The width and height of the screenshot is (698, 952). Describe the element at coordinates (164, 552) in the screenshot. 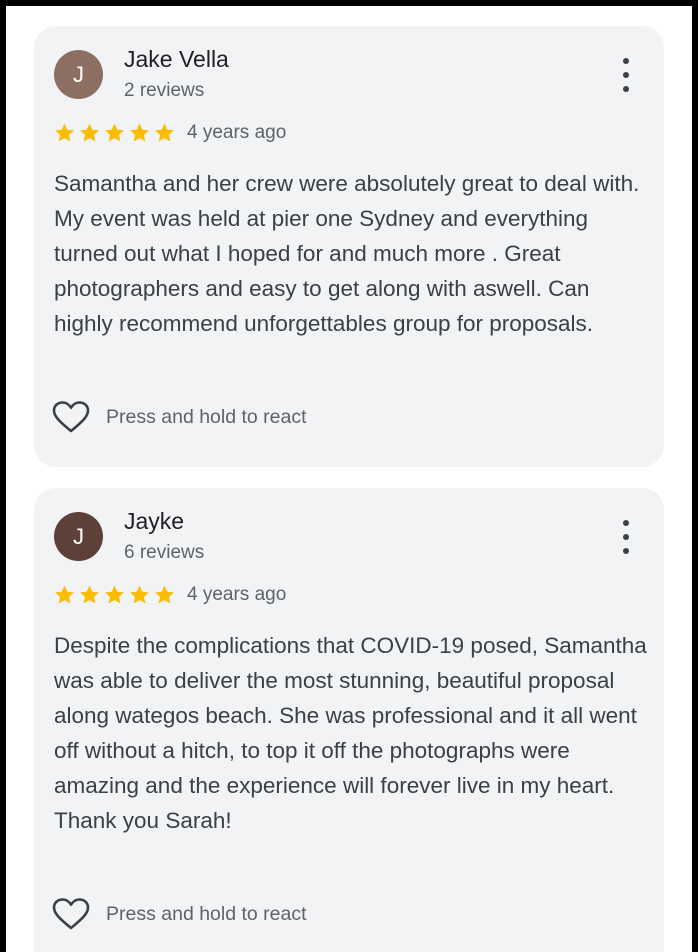

I see `reviewer-review-count: 6 reviews` at that location.